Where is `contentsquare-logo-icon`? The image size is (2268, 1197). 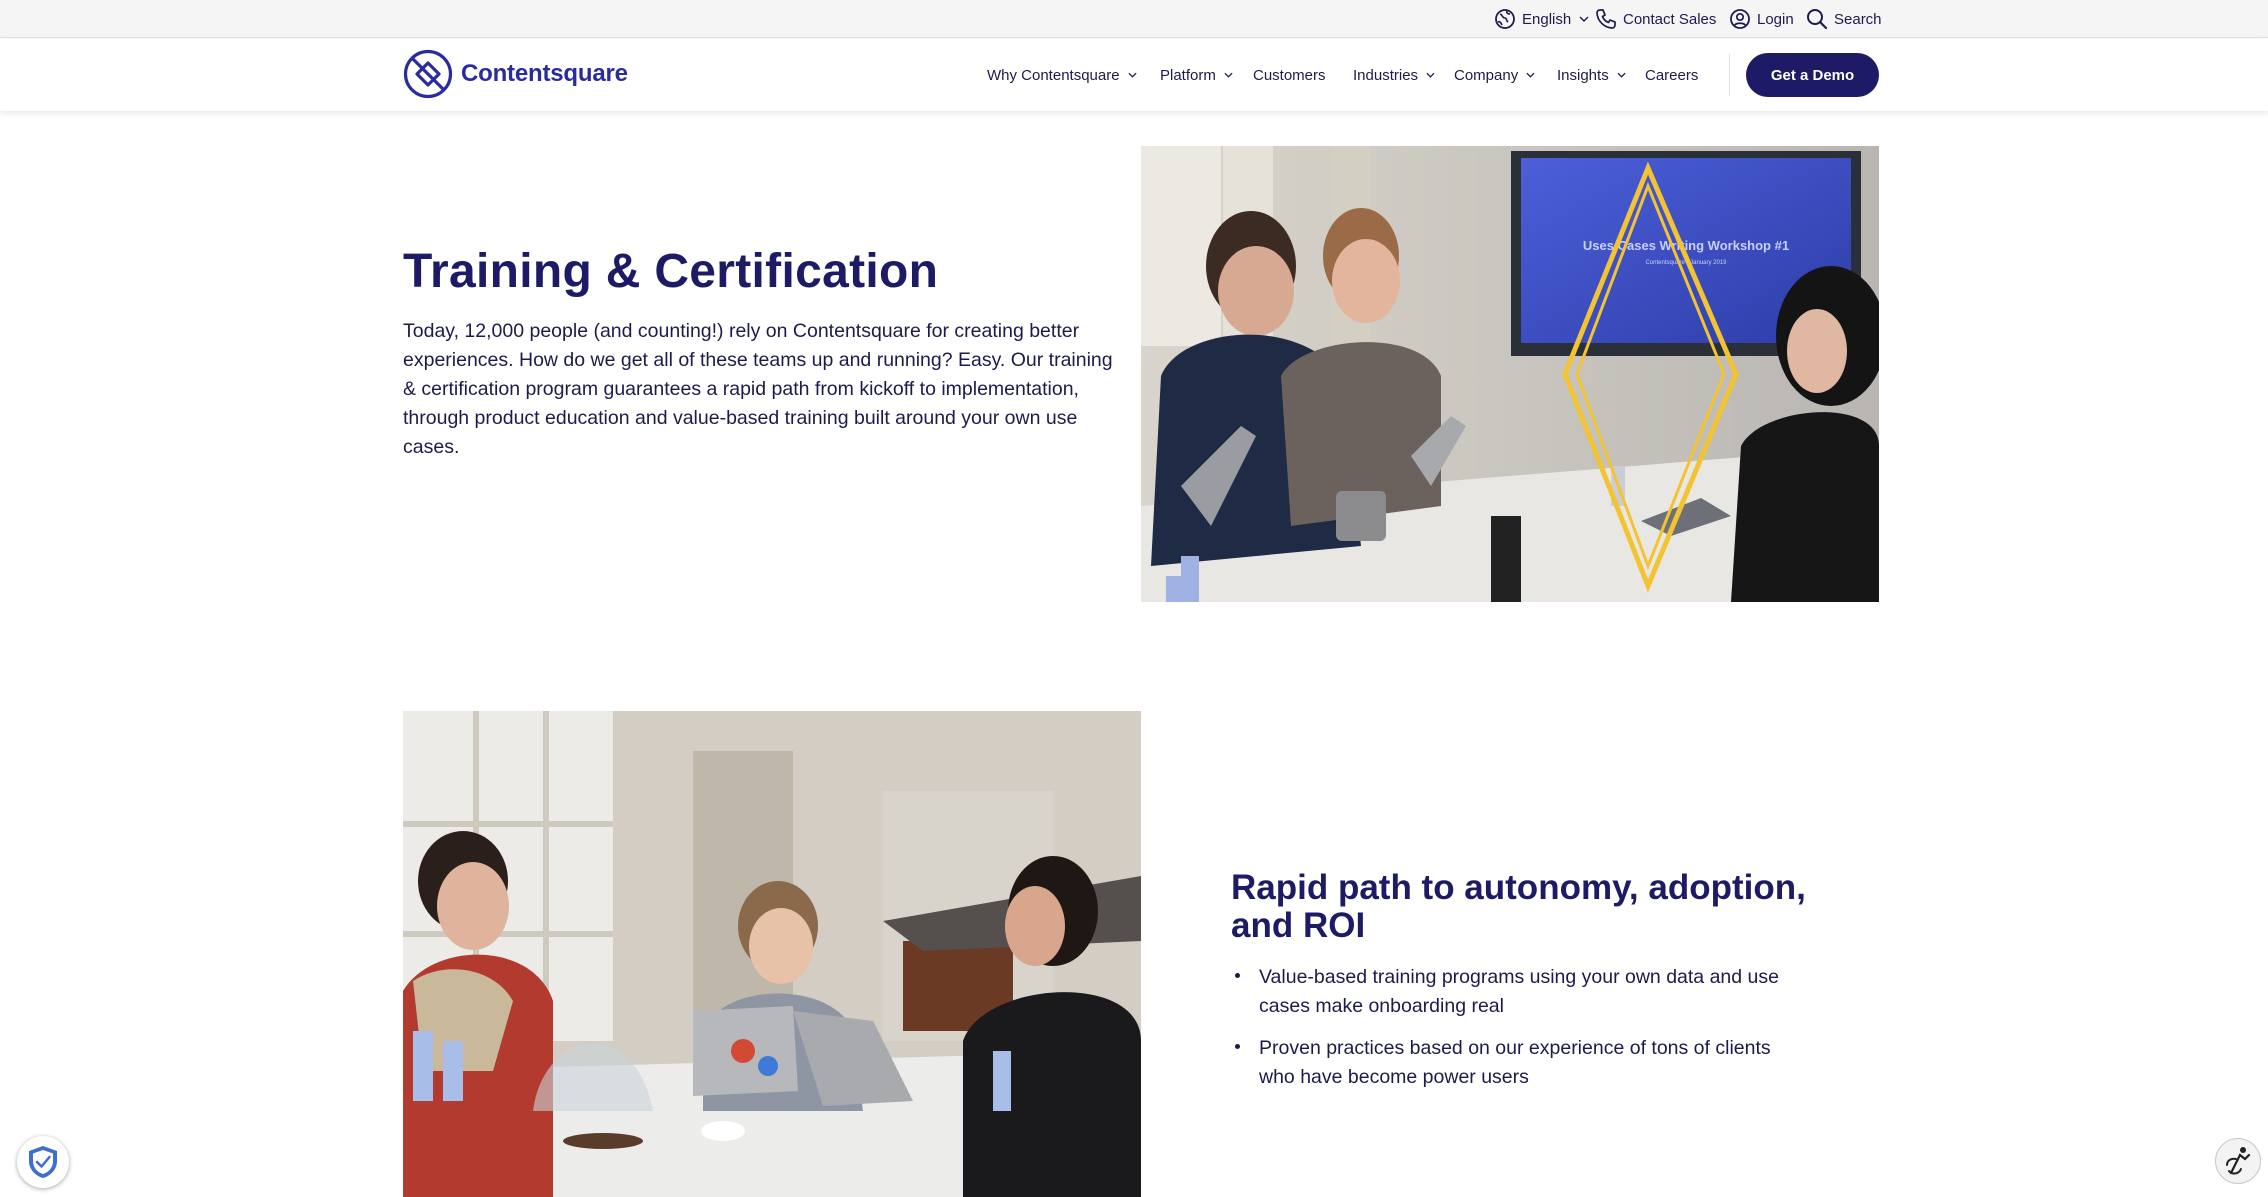 contentsquare-logo-icon is located at coordinates (428, 74).